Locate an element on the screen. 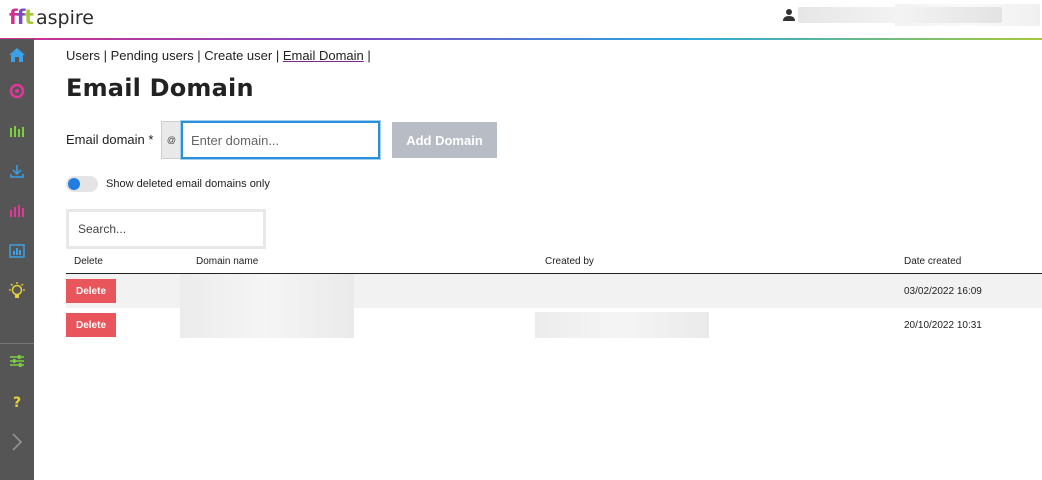 The width and height of the screenshot is (1042, 480). sidebar-item-home is located at coordinates (17, 55).